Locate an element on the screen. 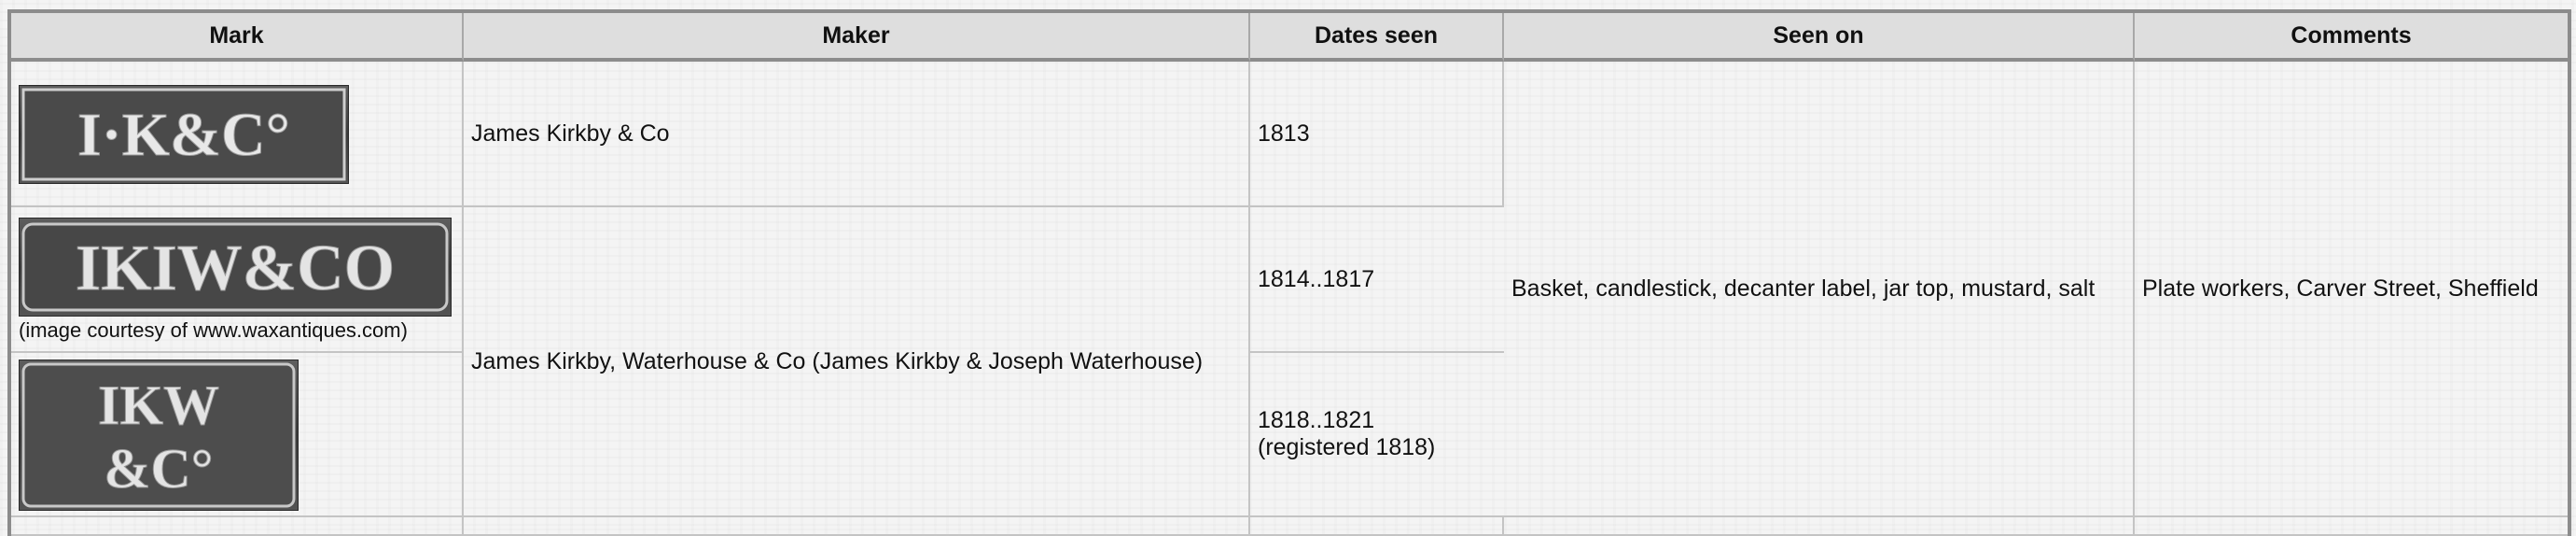 The height and width of the screenshot is (536, 2576). hallmark-punch-ik-co-icon: I·K&C° is located at coordinates (184, 134).